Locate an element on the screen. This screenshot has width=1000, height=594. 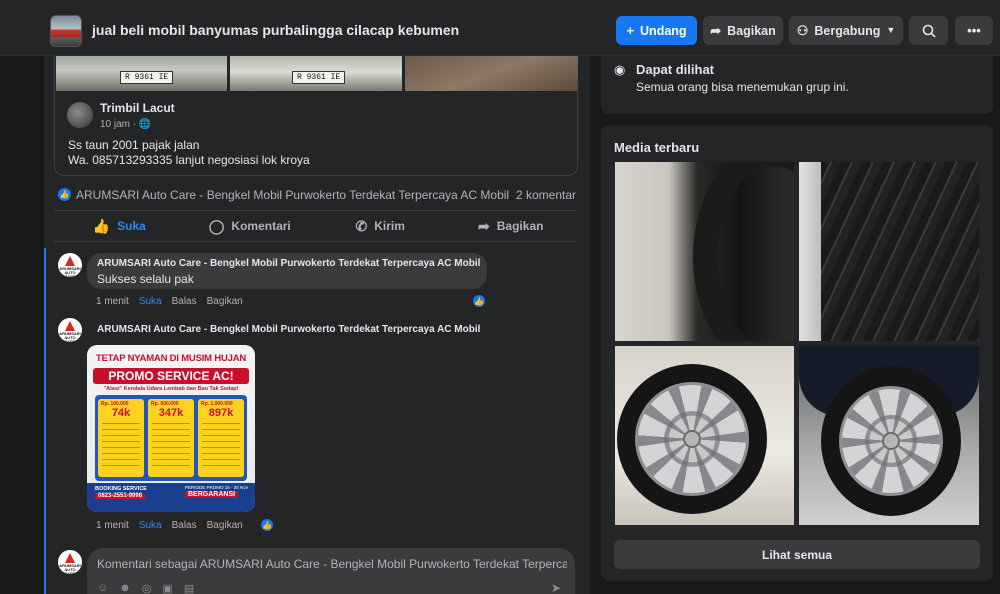
media-thumbnail-wheel is located at coordinates (704, 435).